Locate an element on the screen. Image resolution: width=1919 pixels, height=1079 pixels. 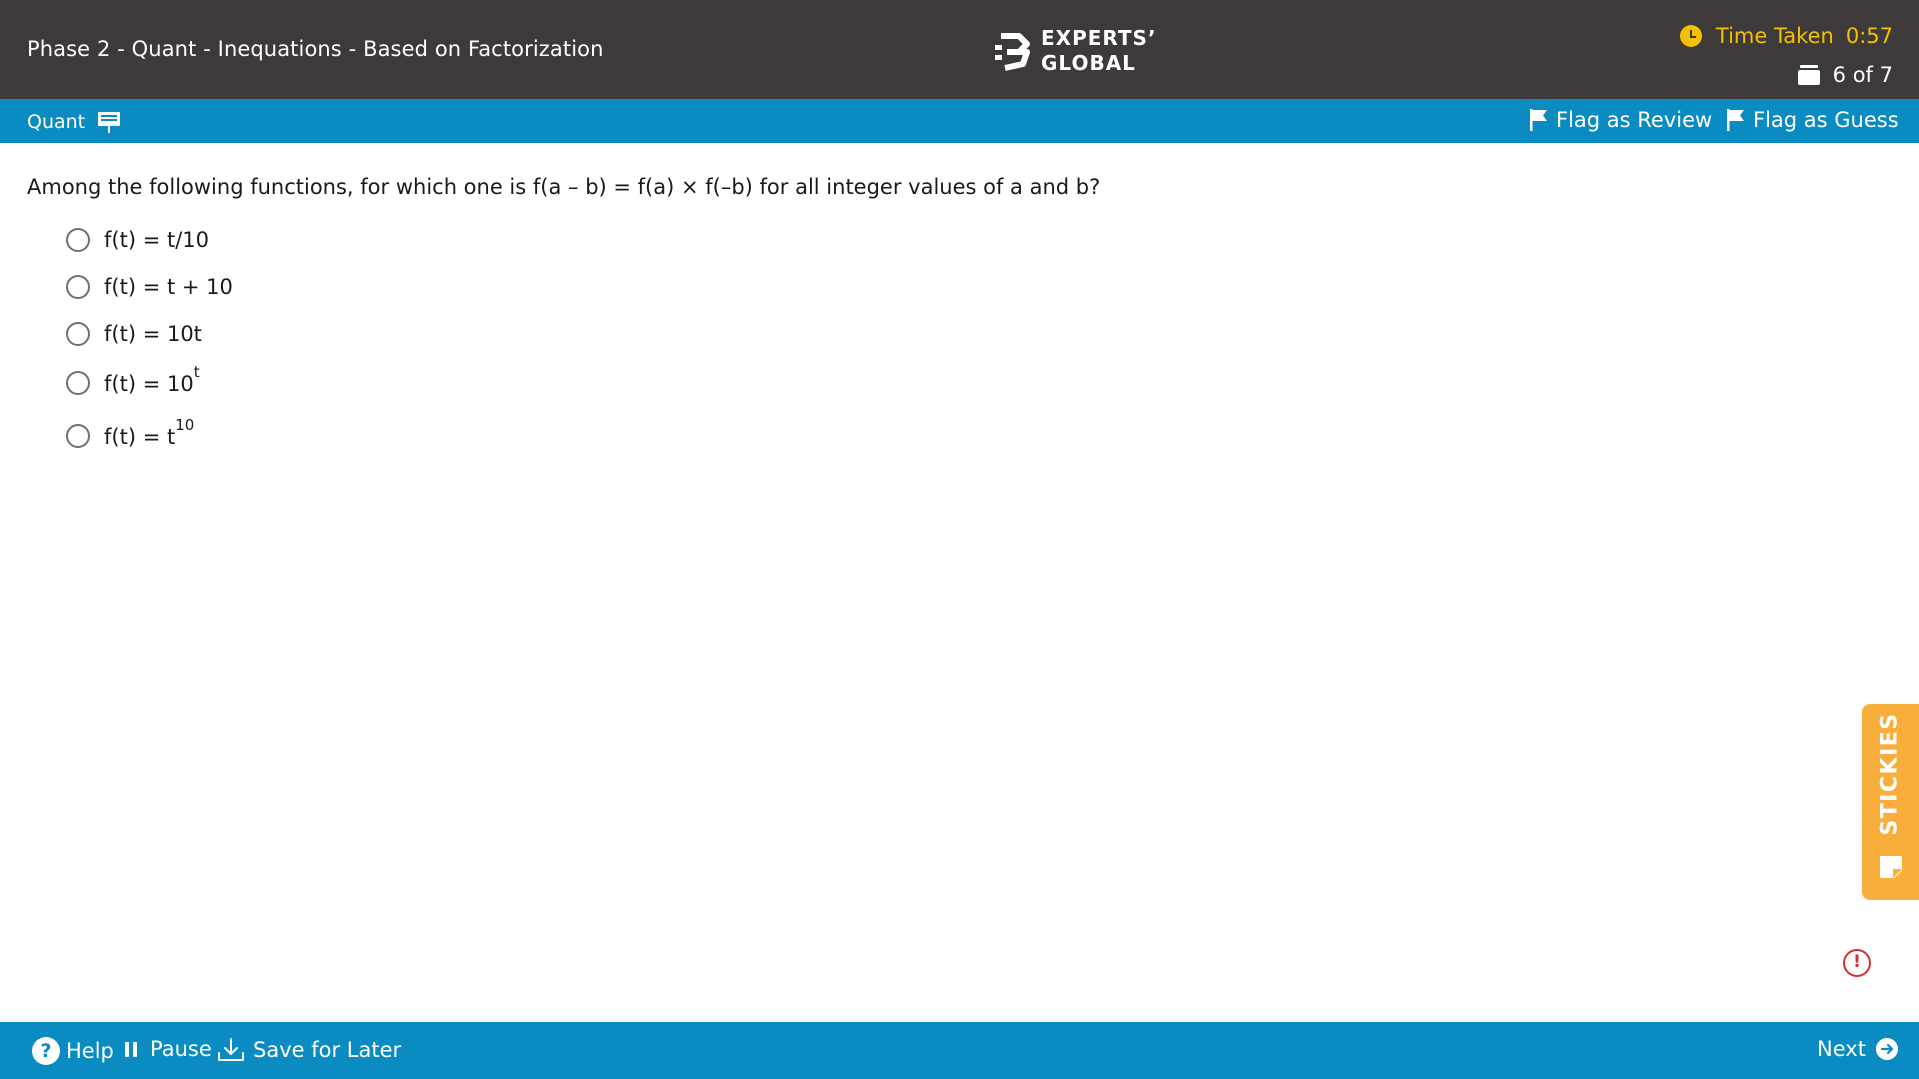
help-button: ? Help is located at coordinates (73, 1051).